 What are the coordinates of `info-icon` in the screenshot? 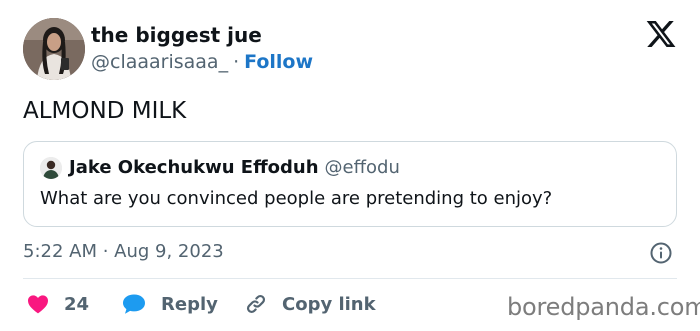 It's located at (661, 253).